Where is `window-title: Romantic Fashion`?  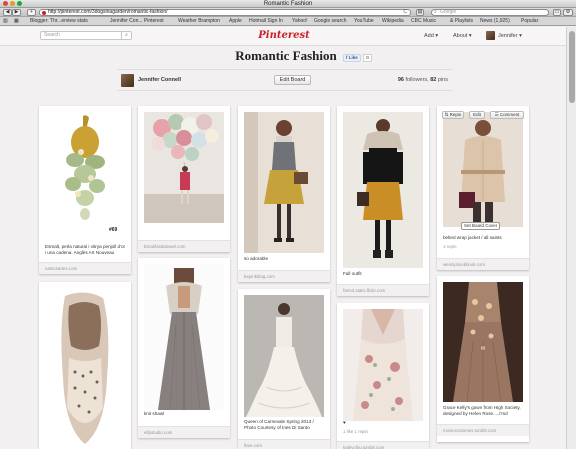 window-title: Romantic Fashion is located at coordinates (288, 4).